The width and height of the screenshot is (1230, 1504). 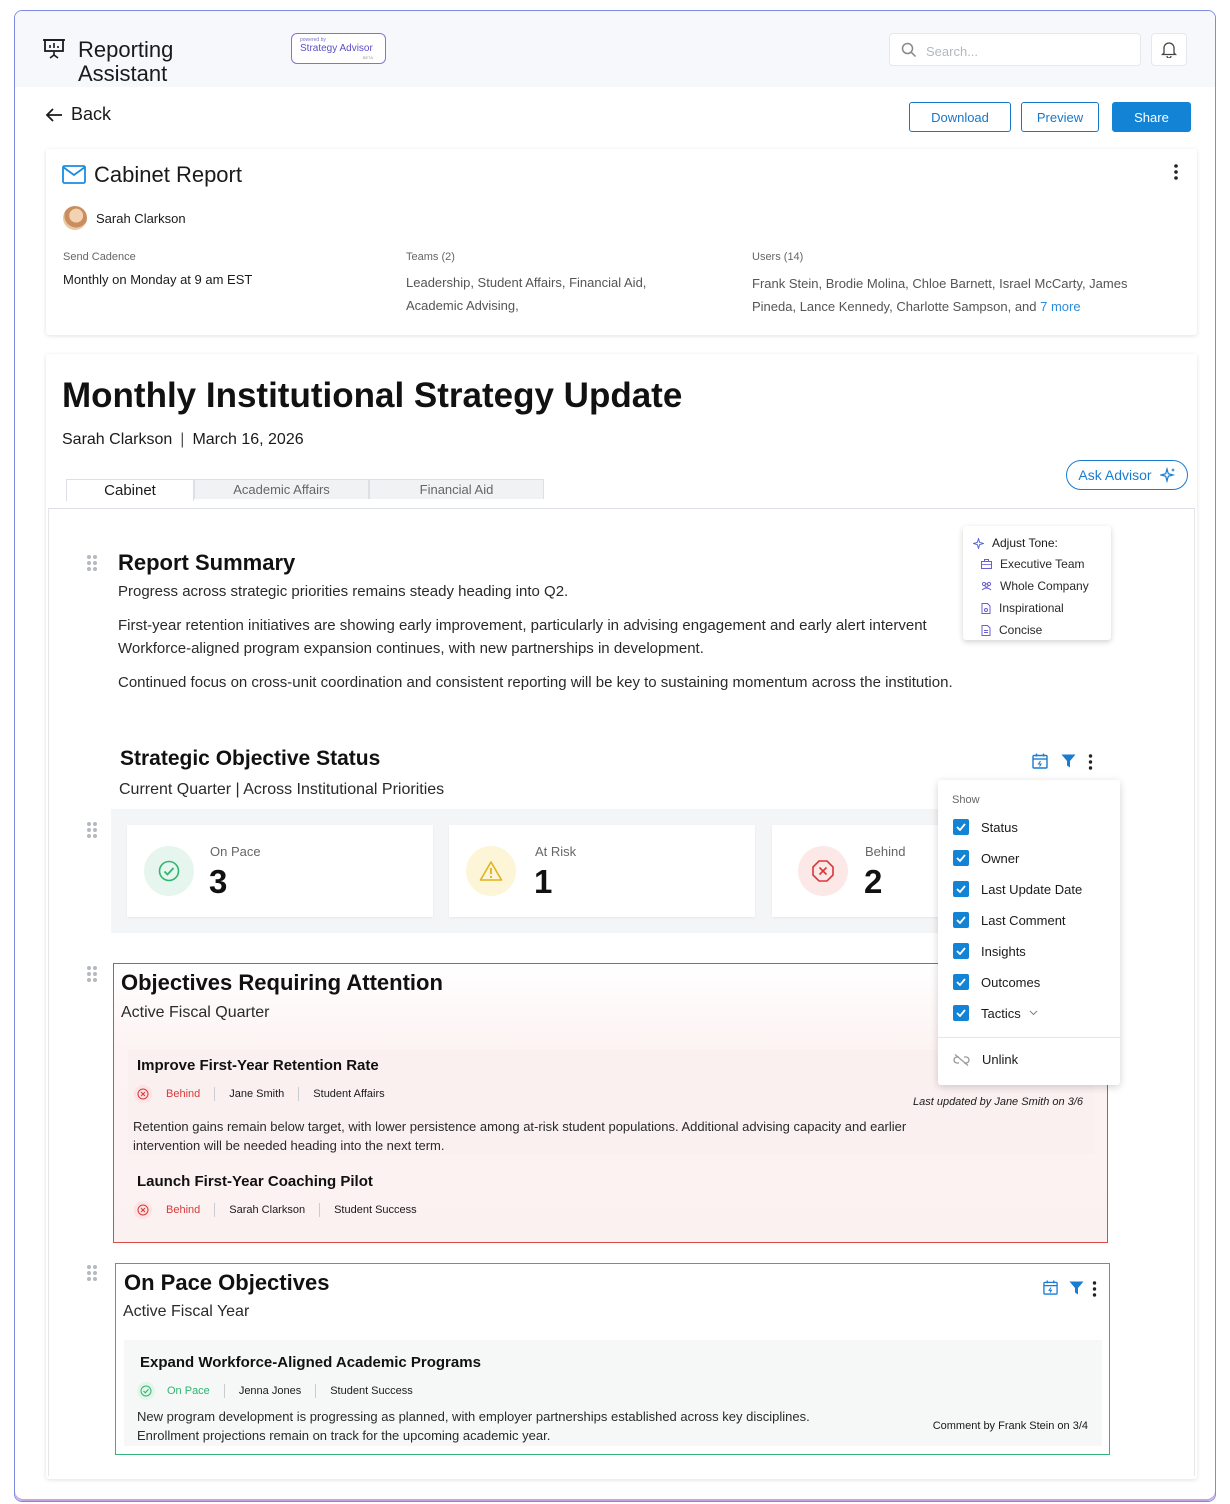 What do you see at coordinates (1033, 564) in the screenshot?
I see `tone-executive-team: Executive Team` at bounding box center [1033, 564].